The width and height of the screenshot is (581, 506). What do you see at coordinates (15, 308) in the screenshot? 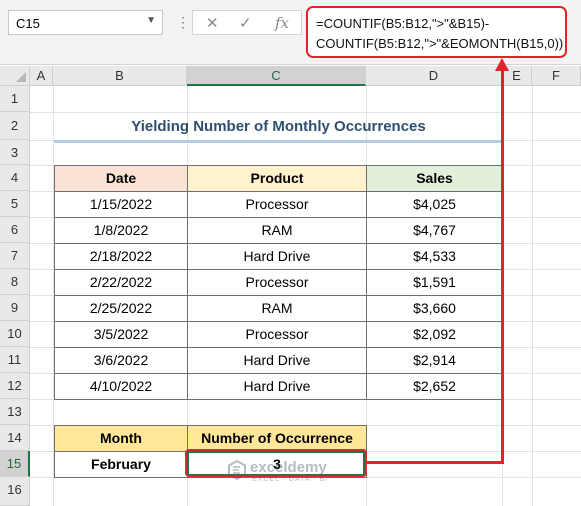
I see `row-header-9: 9` at bounding box center [15, 308].